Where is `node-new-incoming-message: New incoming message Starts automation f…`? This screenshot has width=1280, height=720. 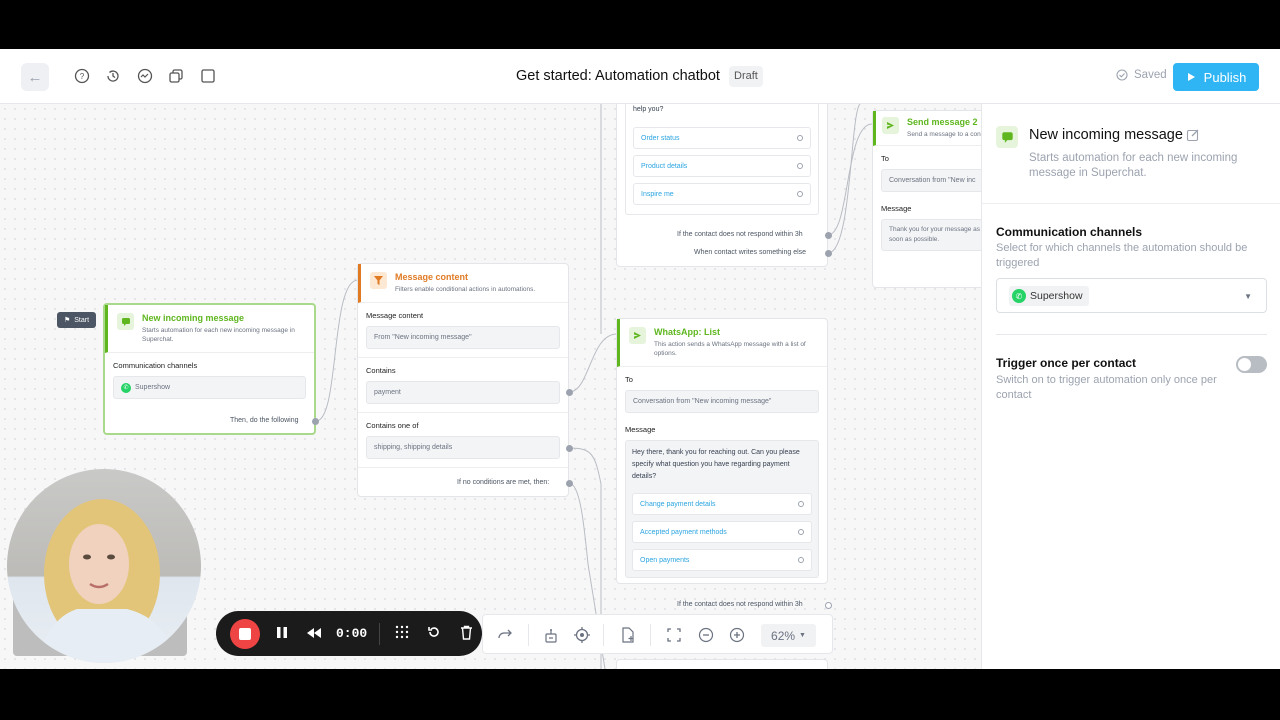
node-new-incoming-message: New incoming message Starts automation f… is located at coordinates (209, 369).